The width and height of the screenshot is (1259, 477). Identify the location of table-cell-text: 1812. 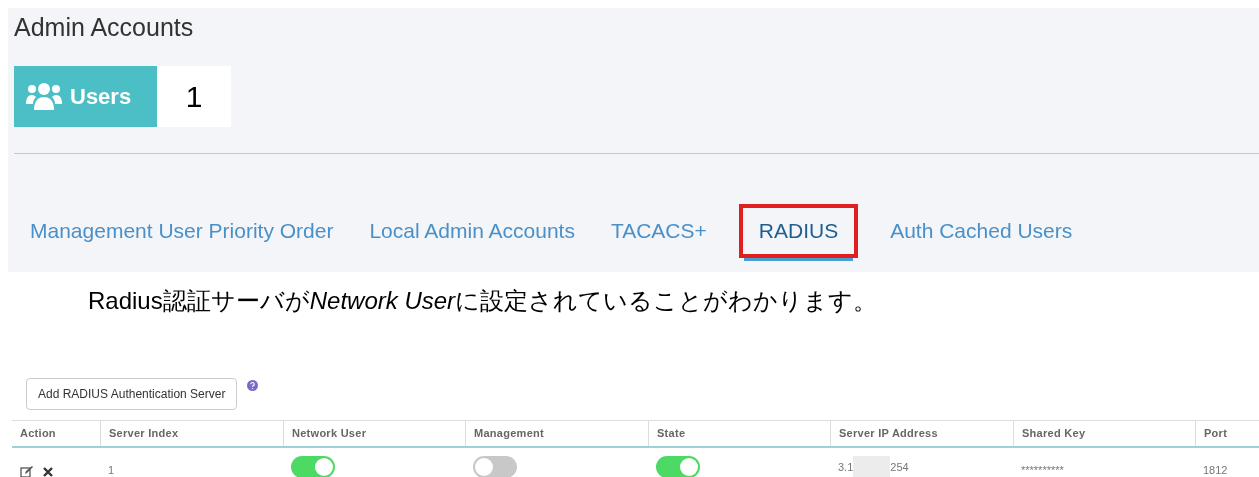
(1215, 469).